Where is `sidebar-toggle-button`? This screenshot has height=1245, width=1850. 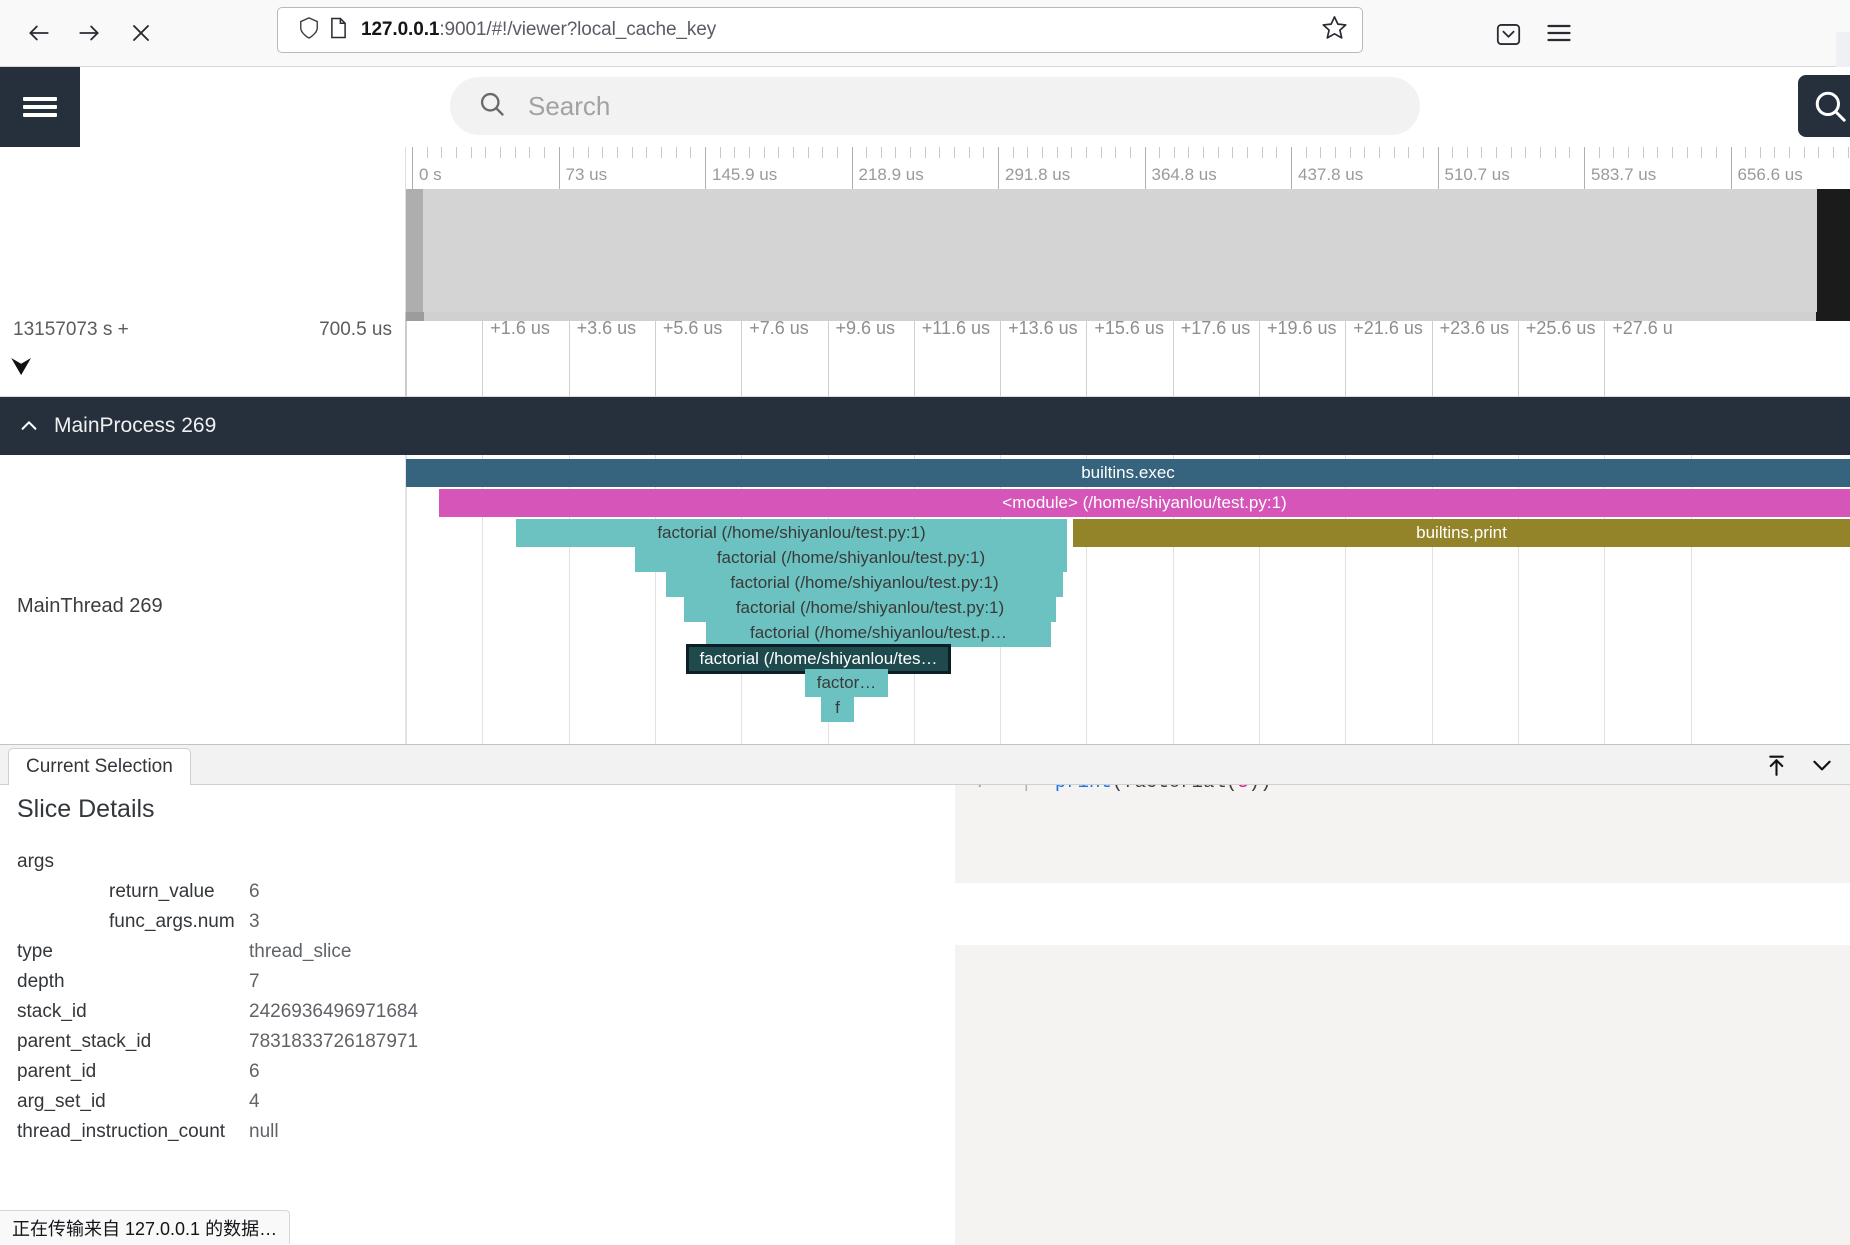 sidebar-toggle-button is located at coordinates (40, 107).